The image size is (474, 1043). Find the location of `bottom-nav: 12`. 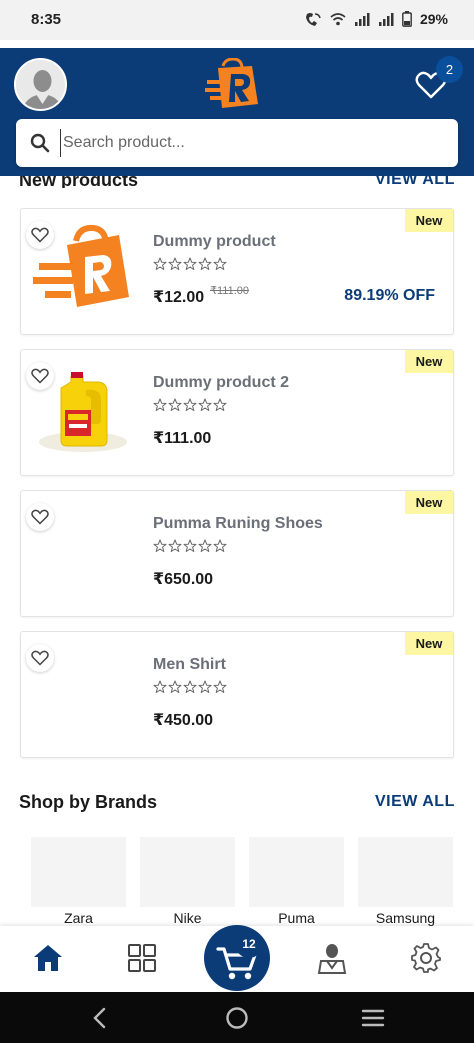

bottom-nav: 12 is located at coordinates (237, 958).